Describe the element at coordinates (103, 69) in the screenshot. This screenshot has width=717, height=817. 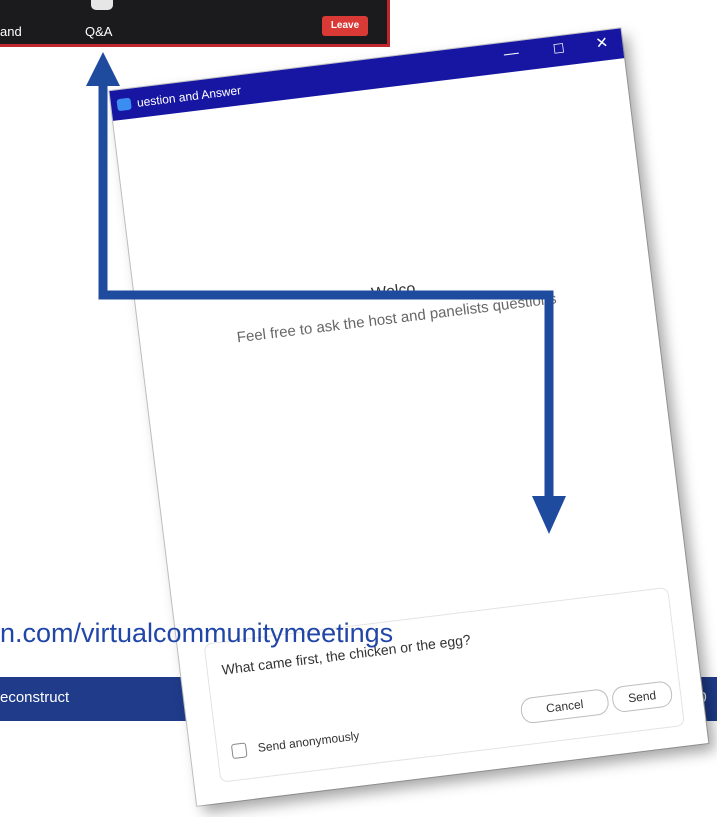
I see `arrow-head-up` at that location.